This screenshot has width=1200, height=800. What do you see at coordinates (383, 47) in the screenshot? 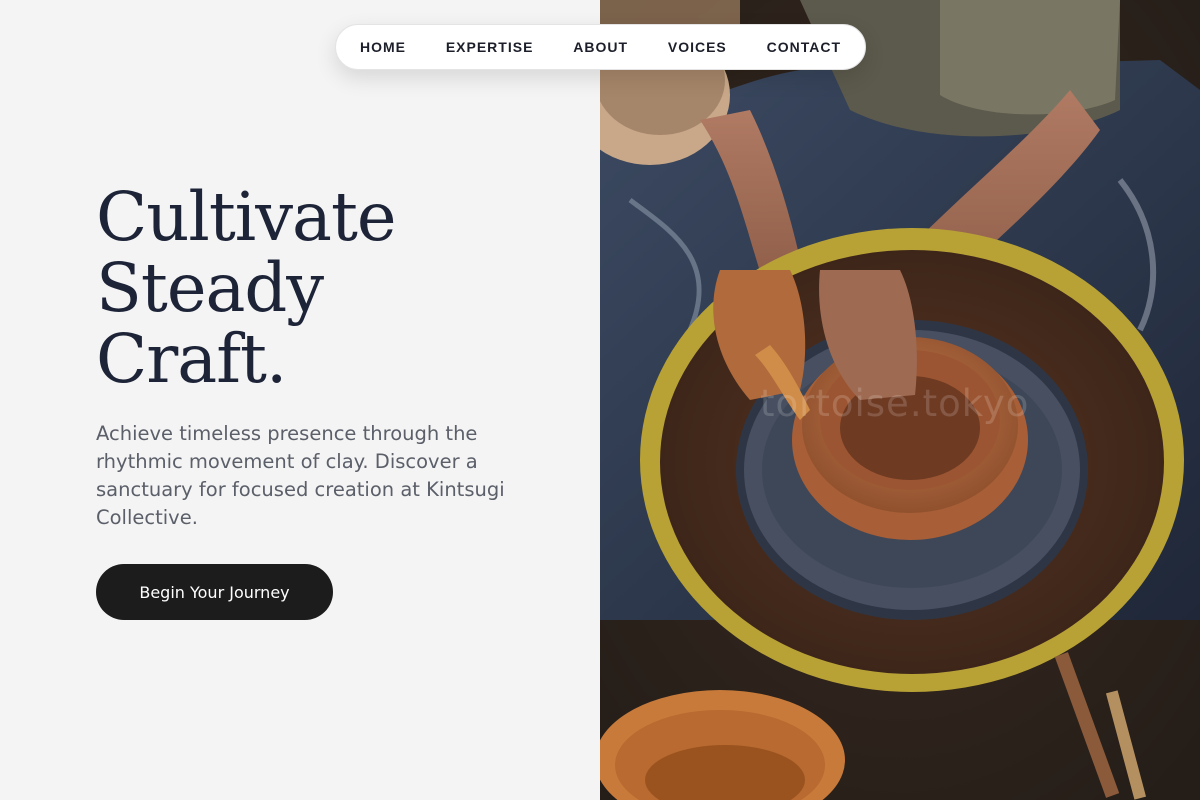
I see `nav-home: HOME` at bounding box center [383, 47].